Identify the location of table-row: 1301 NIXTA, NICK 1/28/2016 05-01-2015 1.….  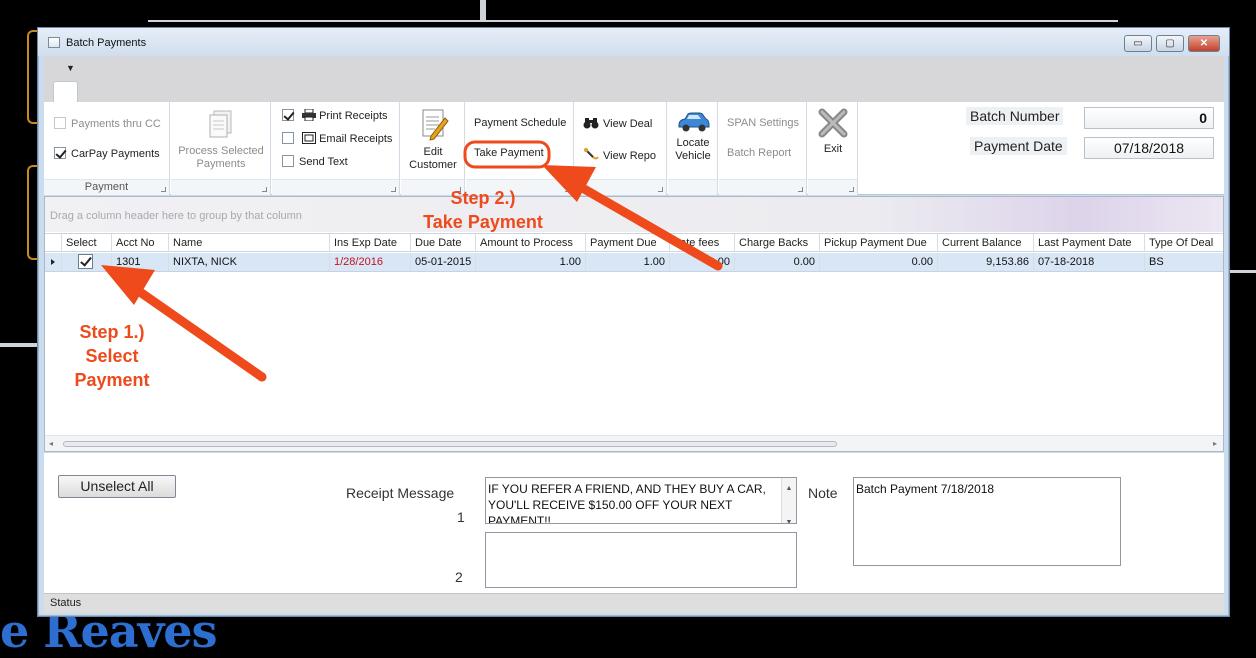
(634, 262).